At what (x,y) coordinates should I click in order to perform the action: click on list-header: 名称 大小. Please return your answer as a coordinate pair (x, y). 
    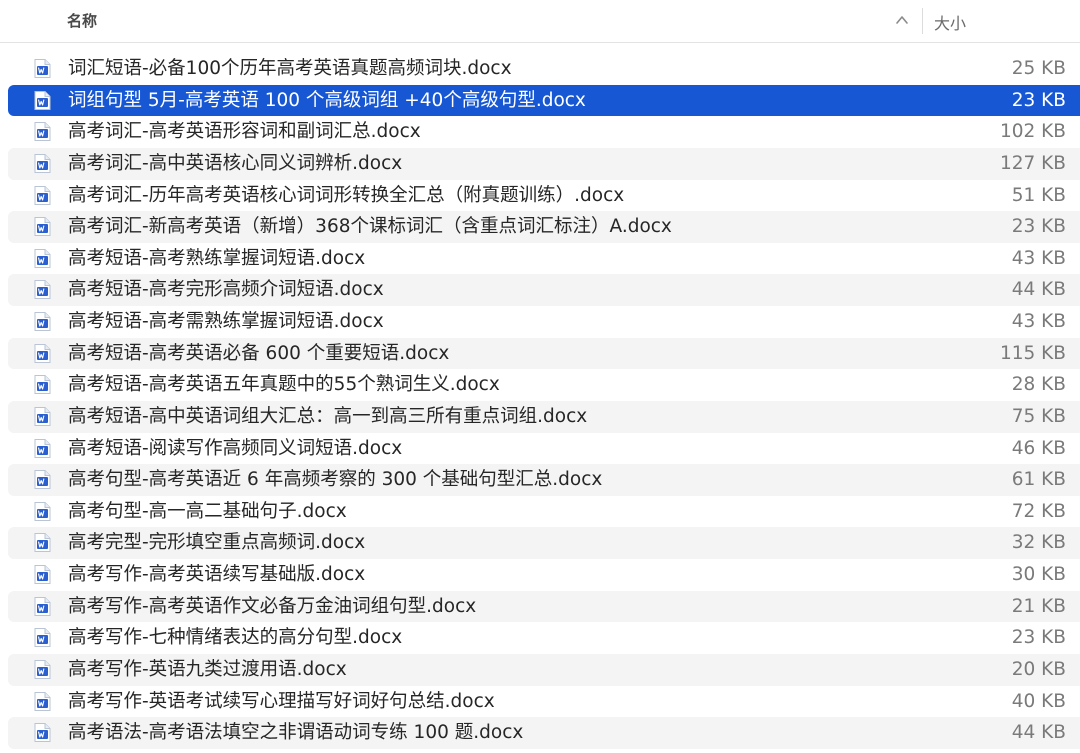
    Looking at the image, I should click on (540, 21).